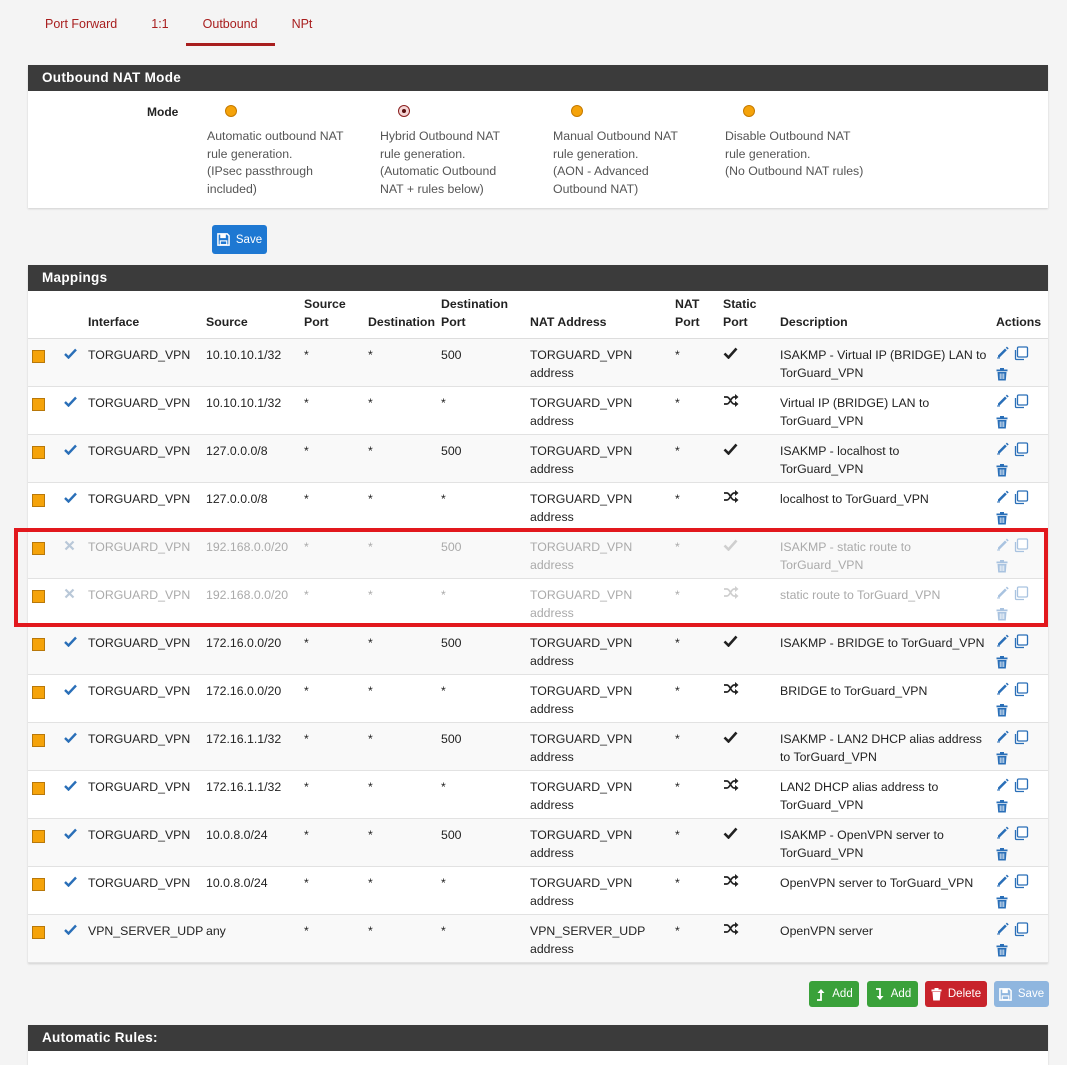  Describe the element at coordinates (956, 994) in the screenshot. I see `delete-button: Delete` at that location.